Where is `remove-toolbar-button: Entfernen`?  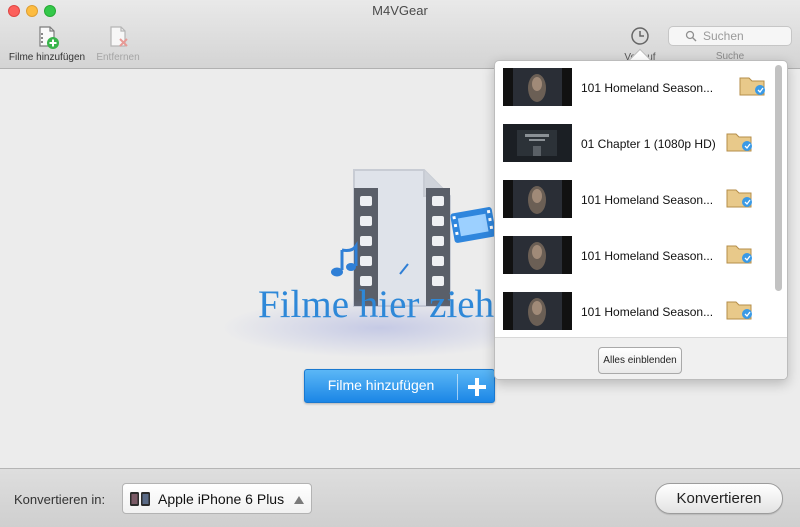
remove-toolbar-button: Entfernen is located at coordinates (118, 43).